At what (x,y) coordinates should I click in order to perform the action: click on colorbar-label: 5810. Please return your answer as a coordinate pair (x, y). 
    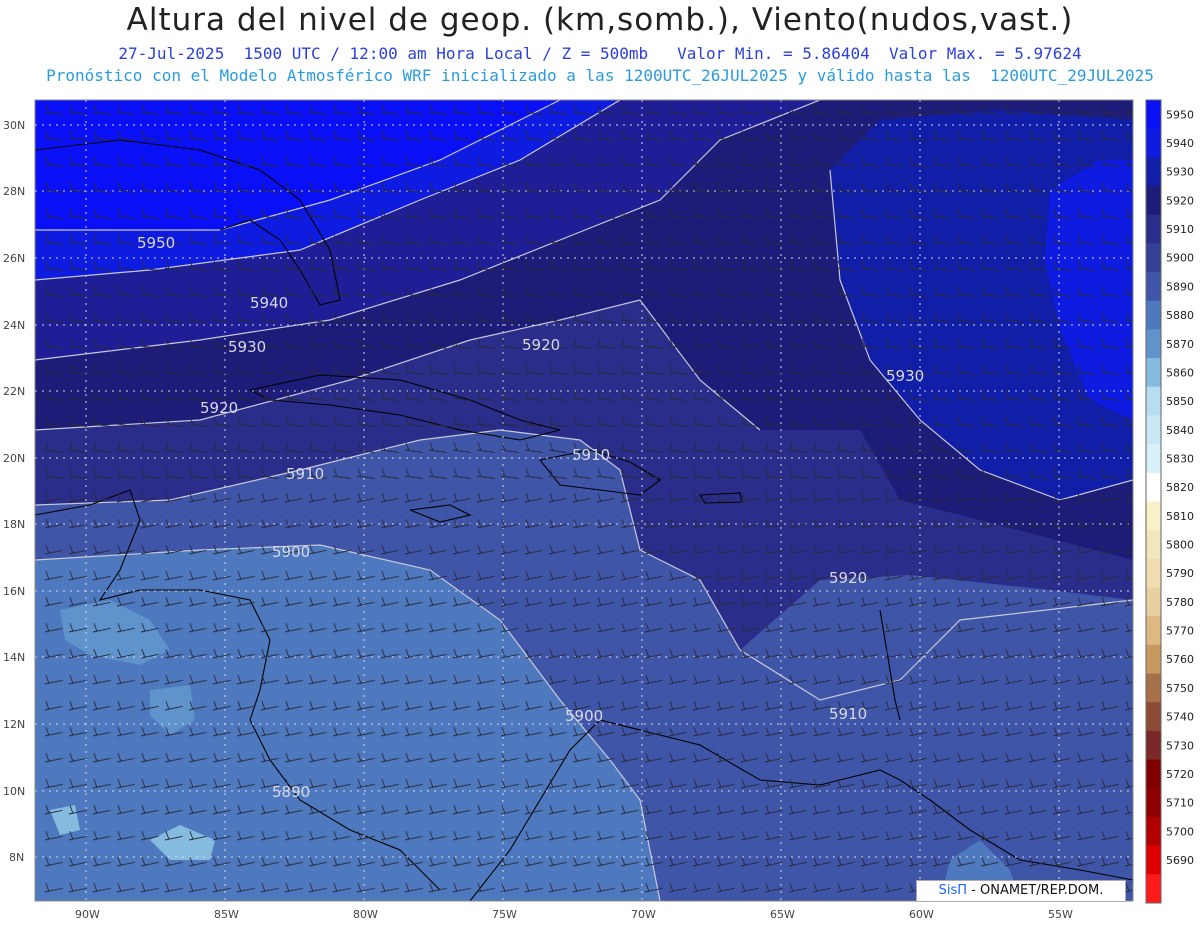
    Looking at the image, I should click on (1180, 516).